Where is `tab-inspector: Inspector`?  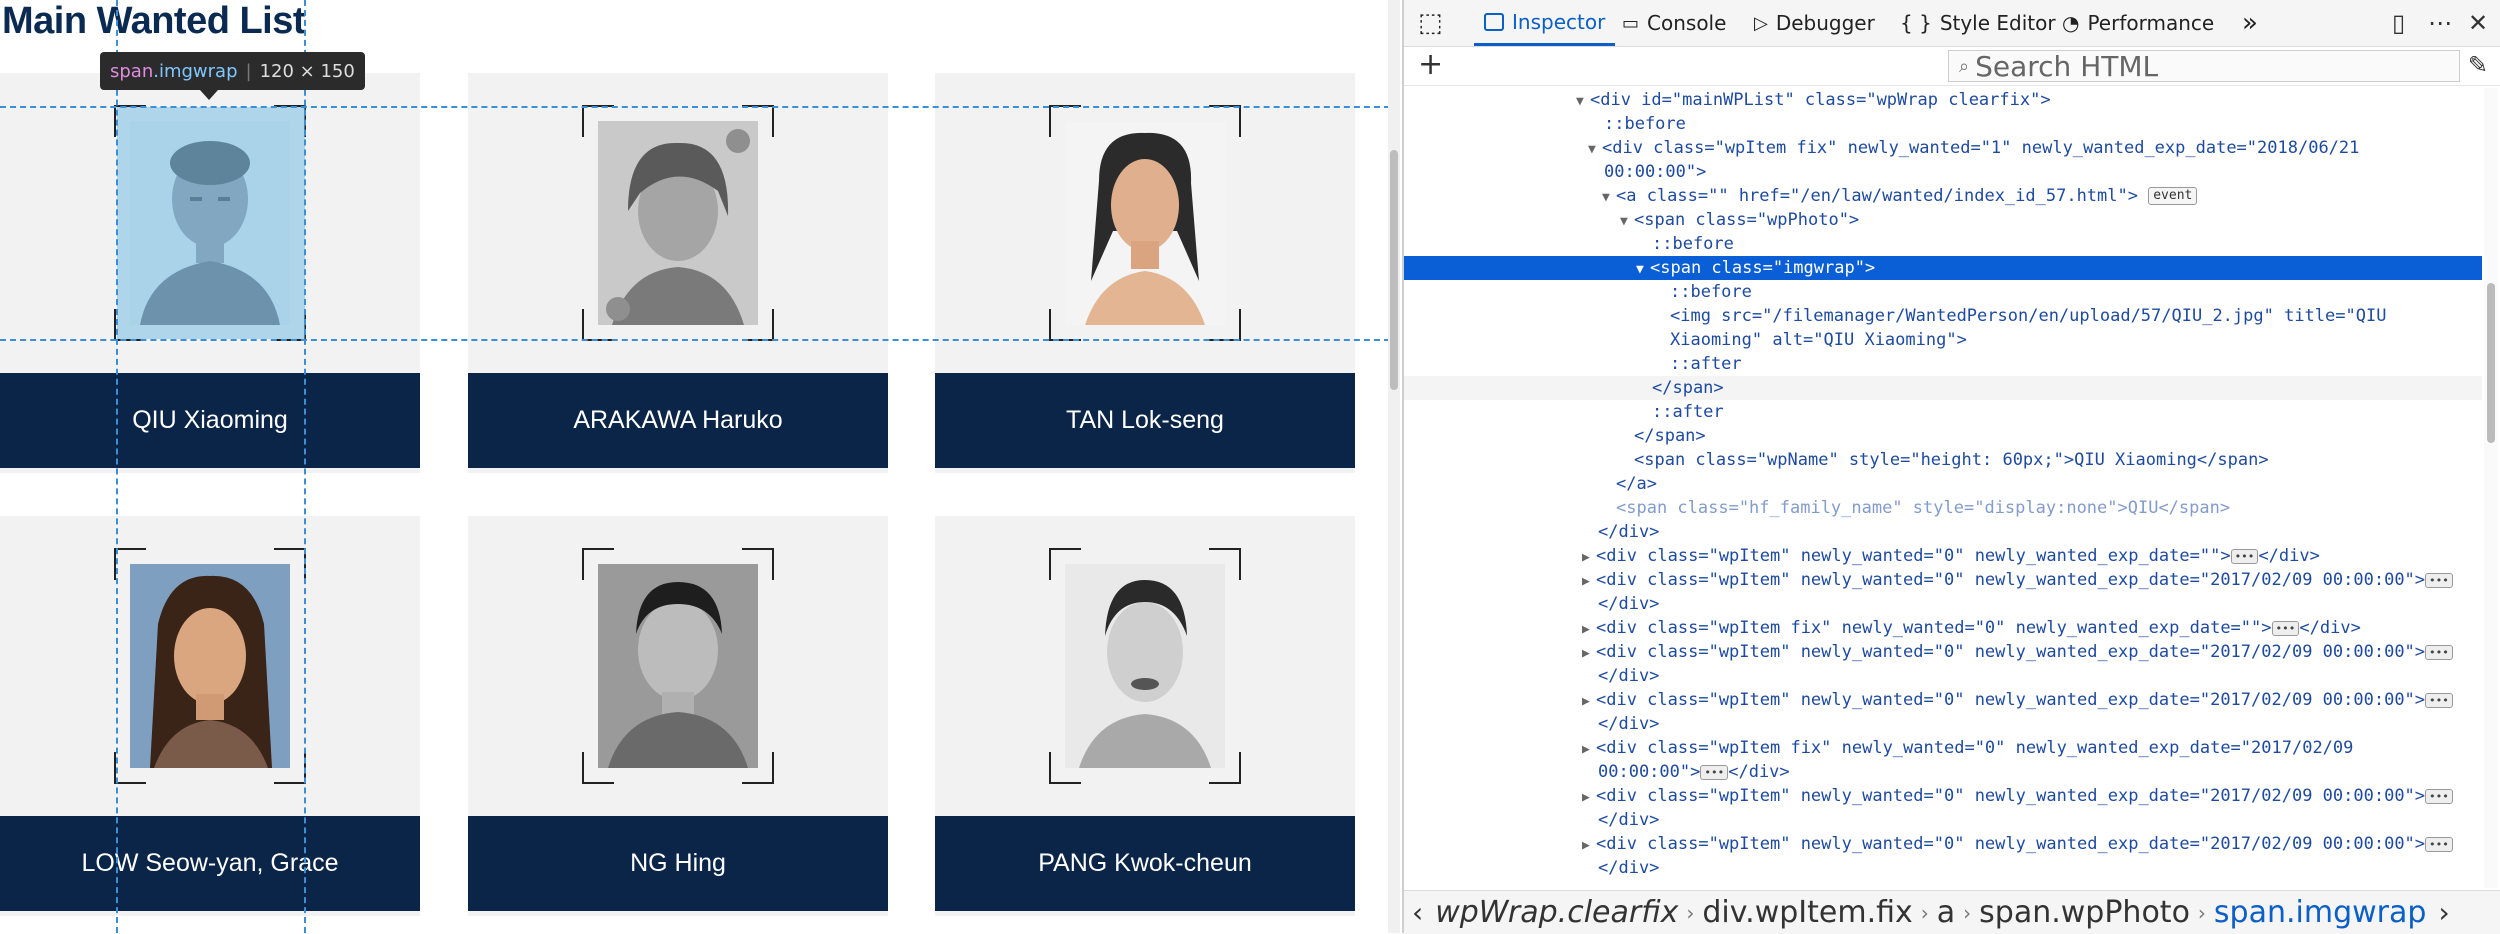
tab-inspector: Inspector is located at coordinates (1545, 23).